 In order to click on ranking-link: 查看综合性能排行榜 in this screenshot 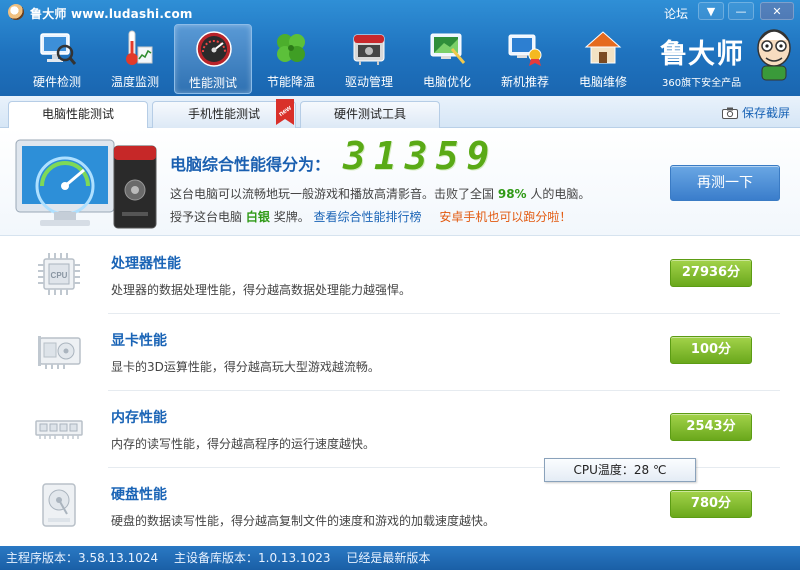, I will do `click(368, 217)`.